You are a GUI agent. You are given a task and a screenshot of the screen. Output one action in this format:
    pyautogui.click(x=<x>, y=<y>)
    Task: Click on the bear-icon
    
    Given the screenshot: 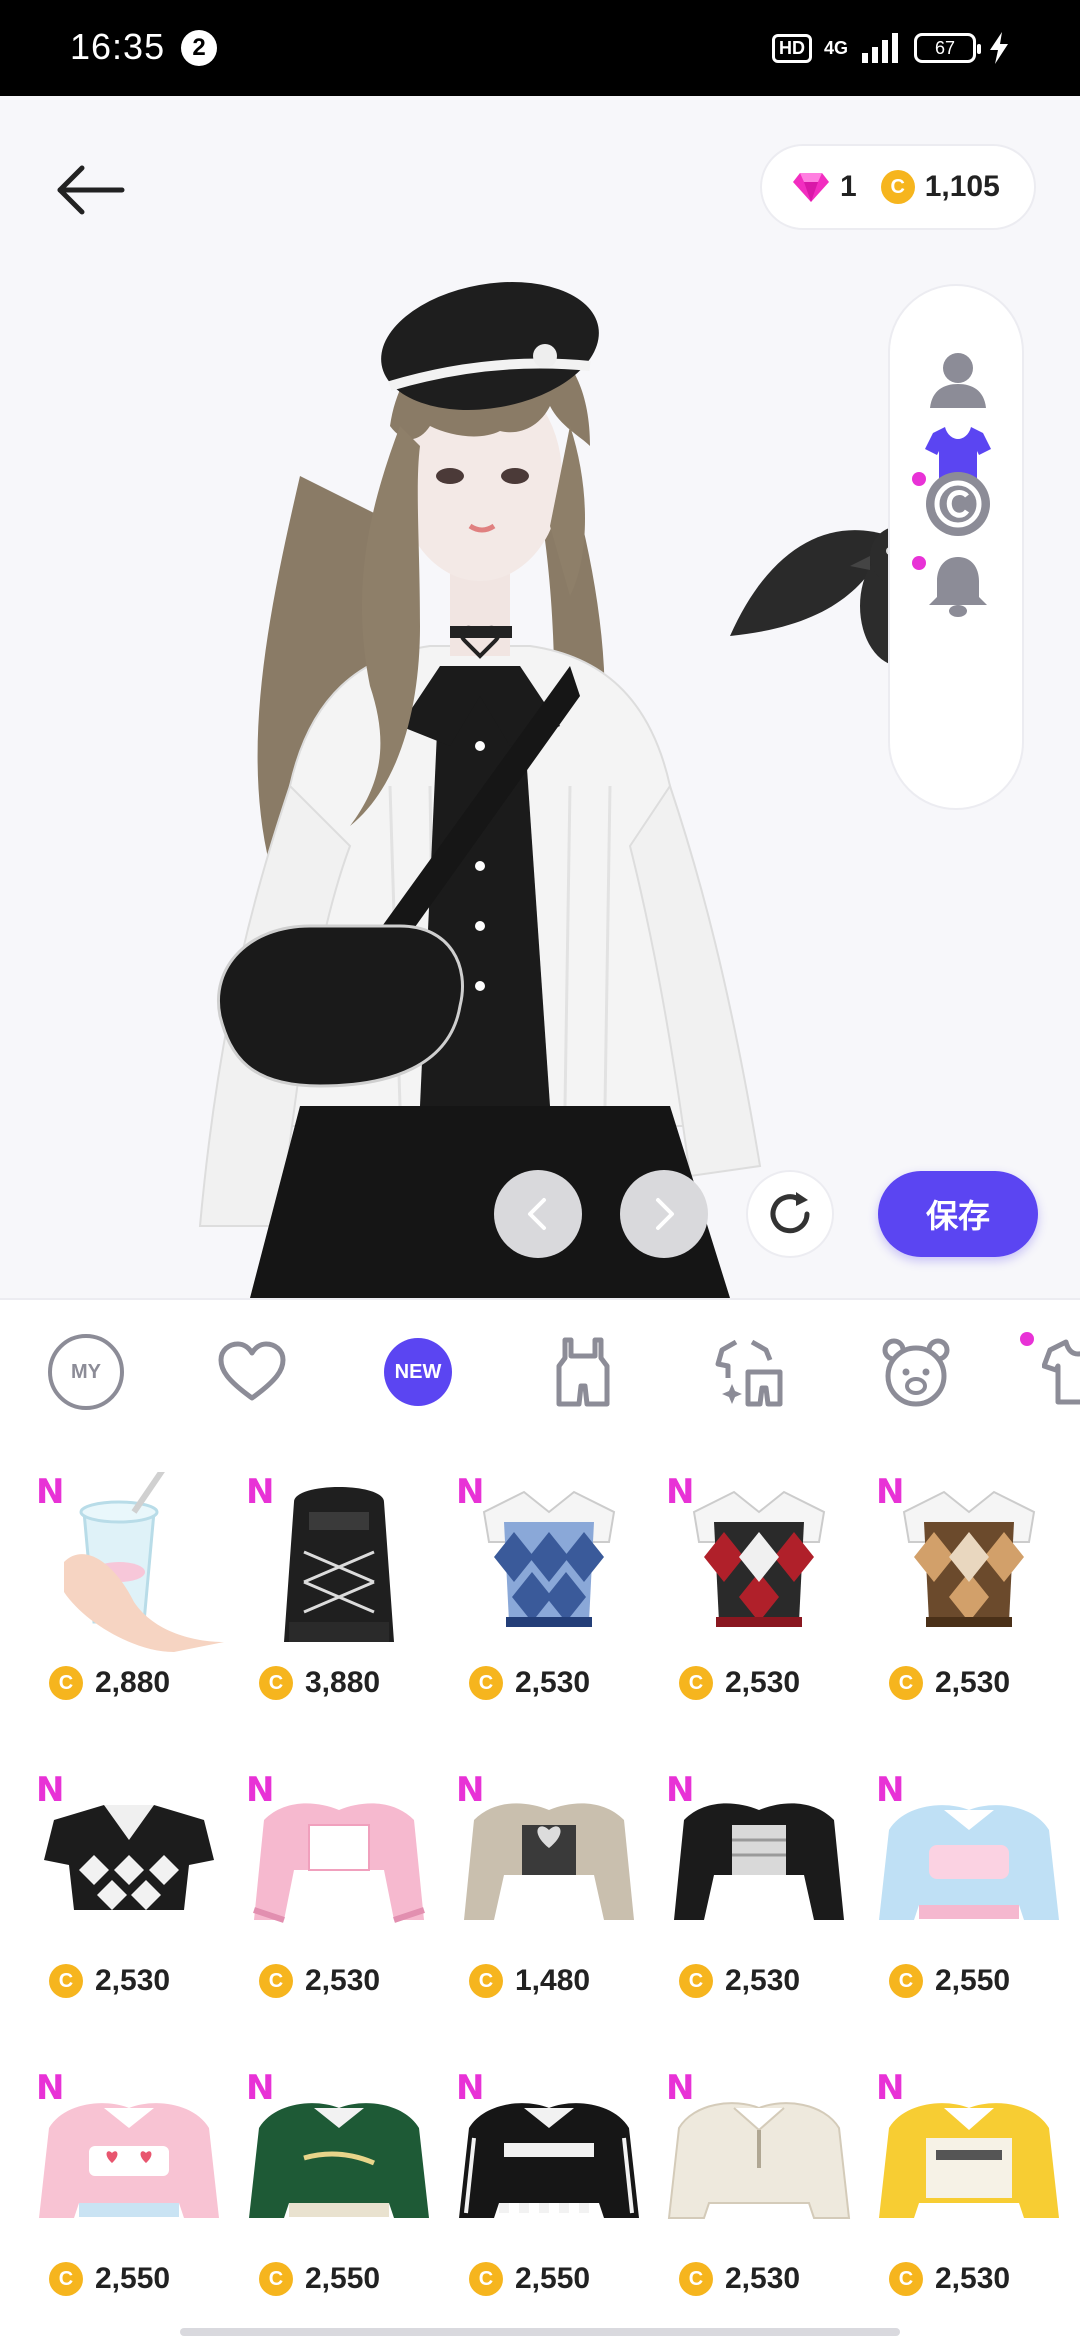 What is the action you would take?
    pyautogui.click(x=916, y=1372)
    